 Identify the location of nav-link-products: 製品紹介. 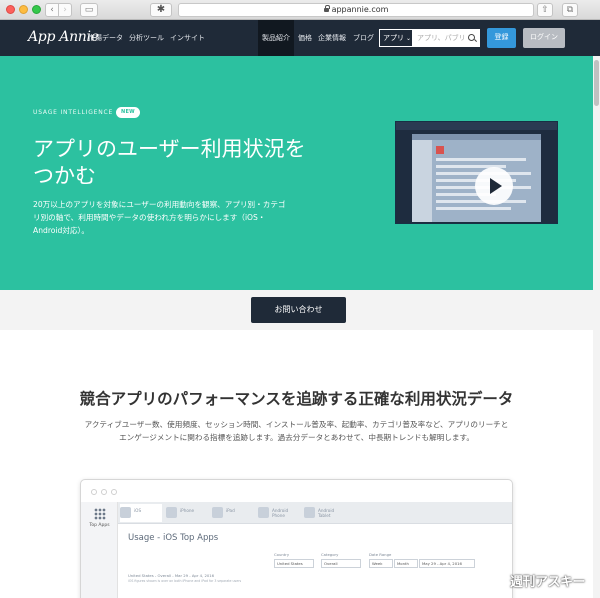
(276, 38).